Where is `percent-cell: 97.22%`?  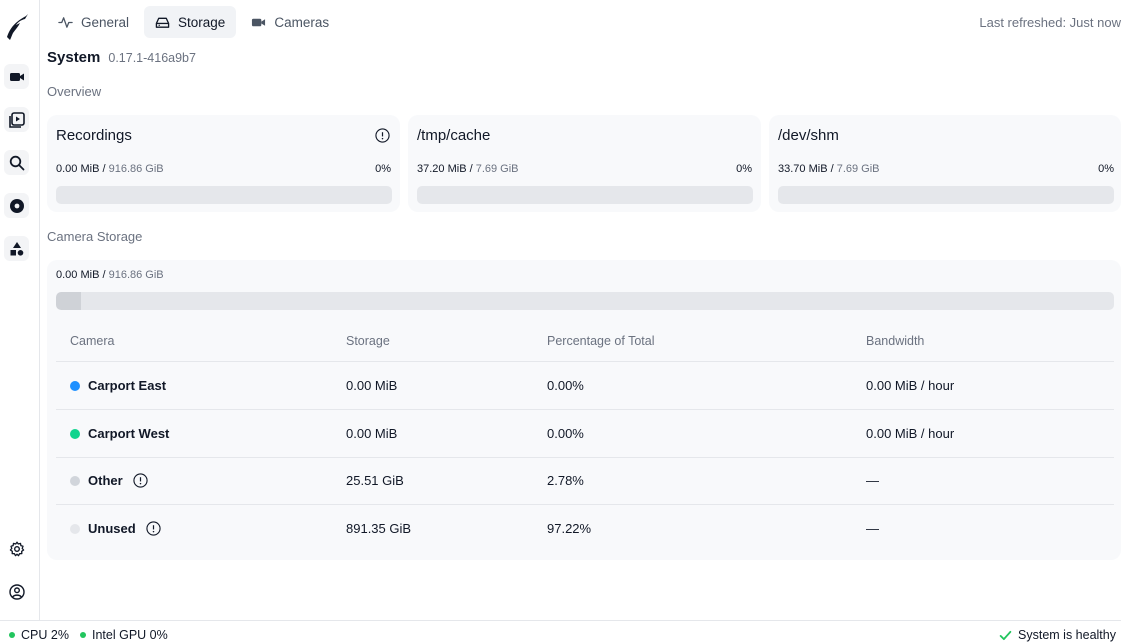
percent-cell: 97.22% is located at coordinates (569, 528).